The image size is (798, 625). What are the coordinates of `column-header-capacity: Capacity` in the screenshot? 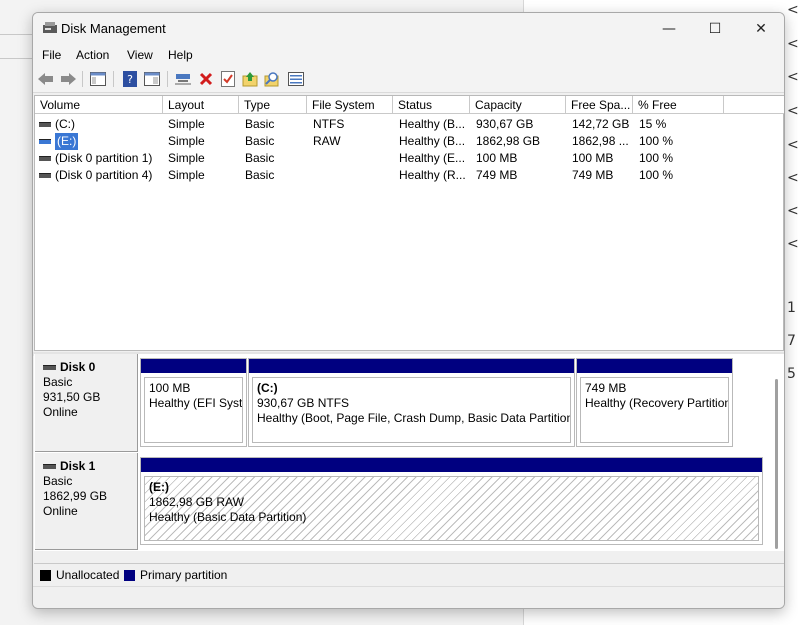 It's located at (518, 105).